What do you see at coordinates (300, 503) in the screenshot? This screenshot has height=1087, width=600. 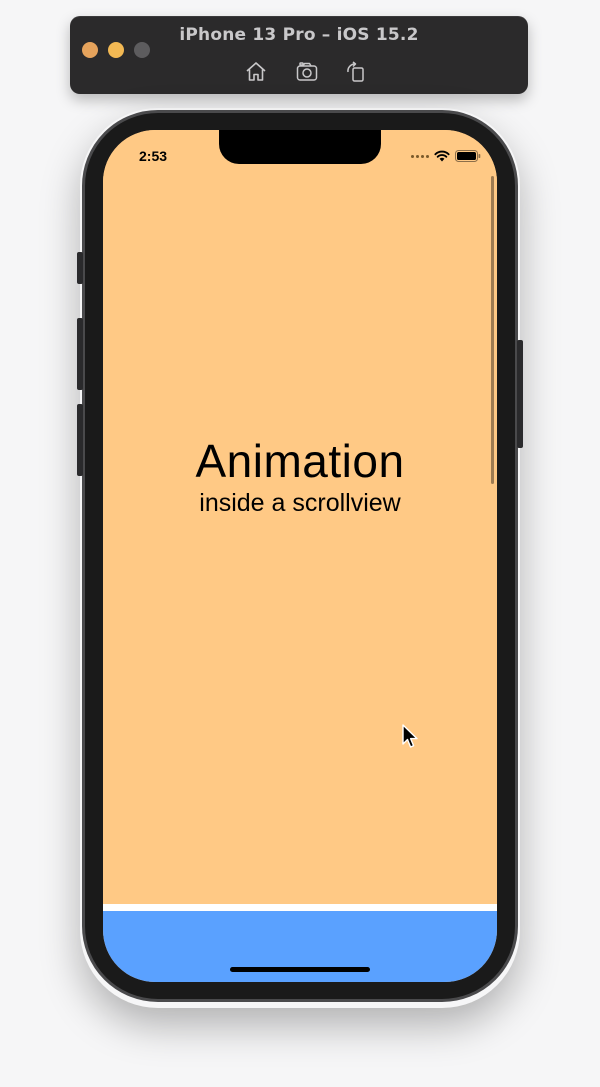 I see `page-subtitle: inside a scrollview` at bounding box center [300, 503].